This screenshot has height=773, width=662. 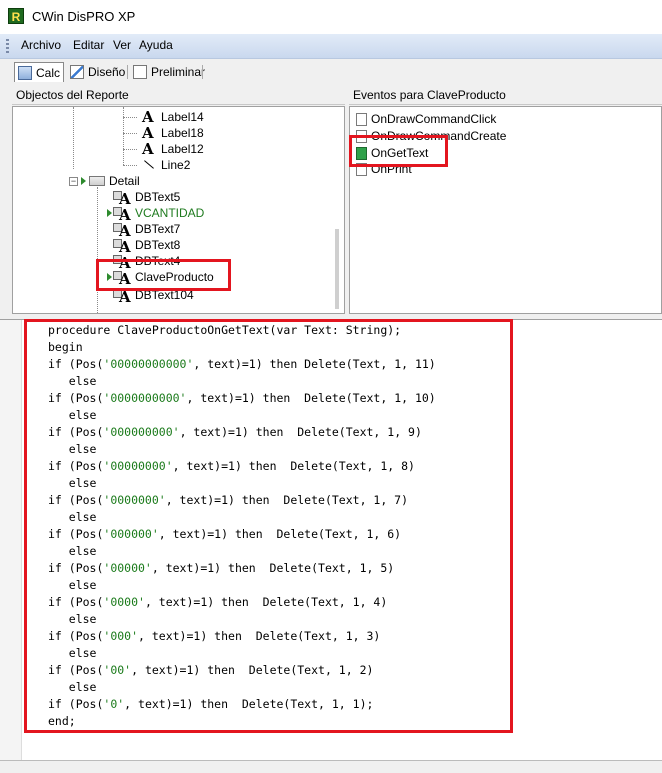 I want to click on tree-node-label18: A Label18, so click(x=171, y=133).